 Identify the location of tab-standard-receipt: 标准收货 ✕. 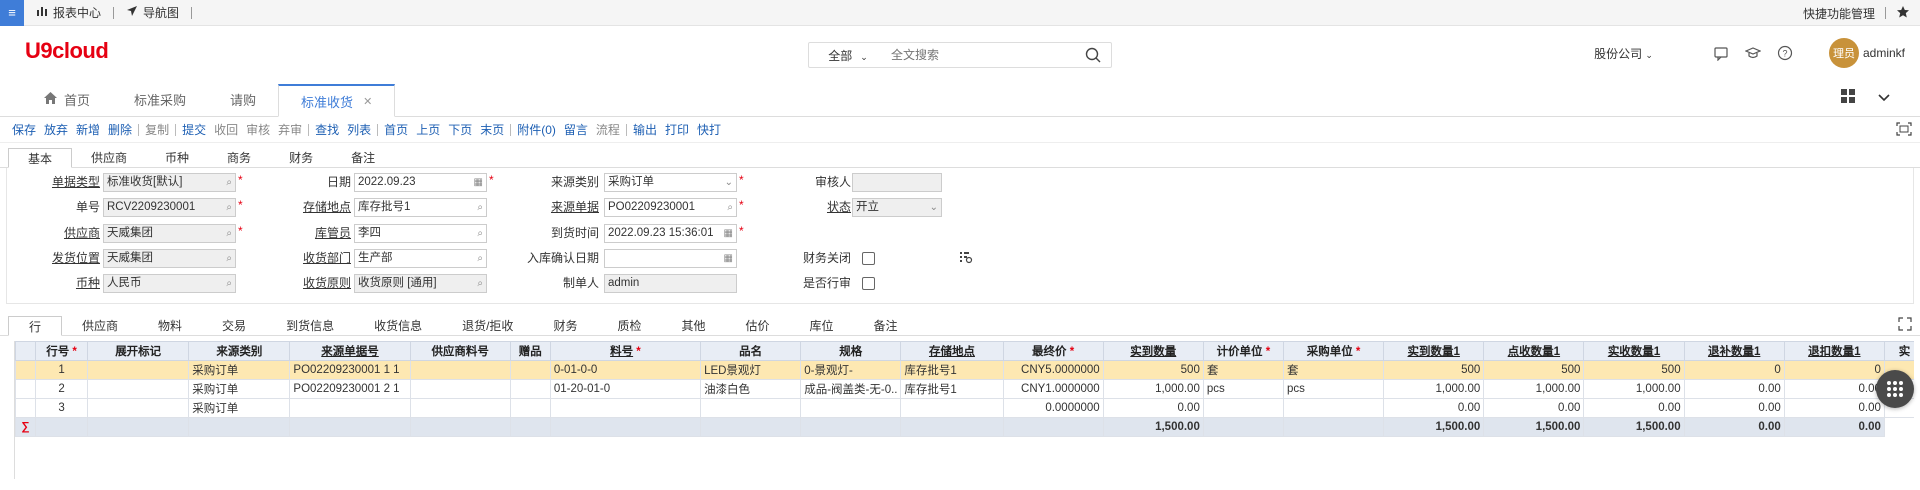
(337, 100).